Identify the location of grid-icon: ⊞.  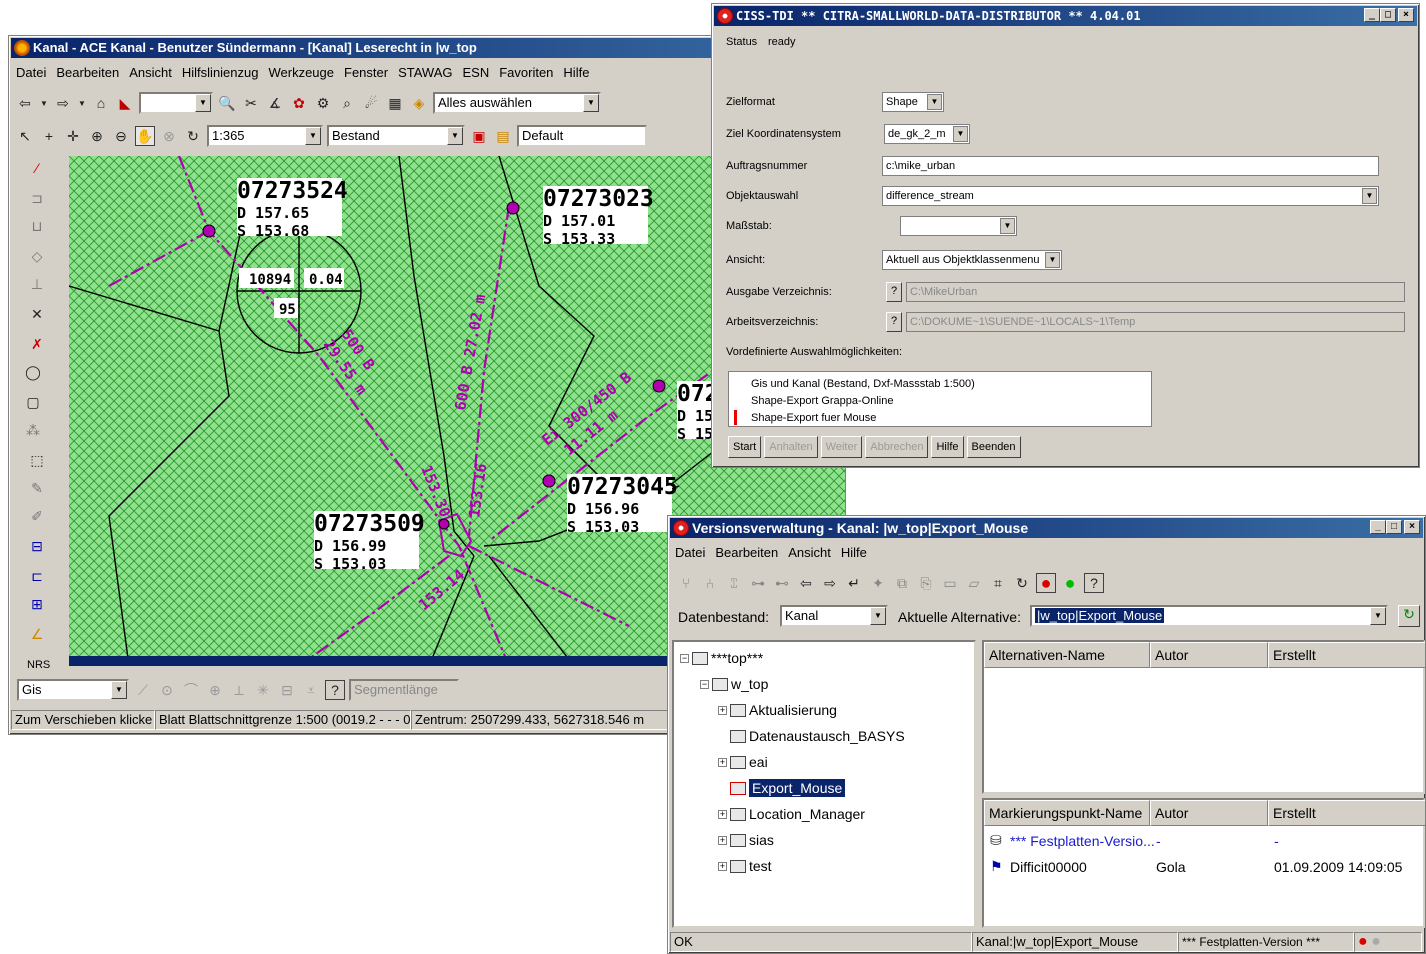
(37, 604).